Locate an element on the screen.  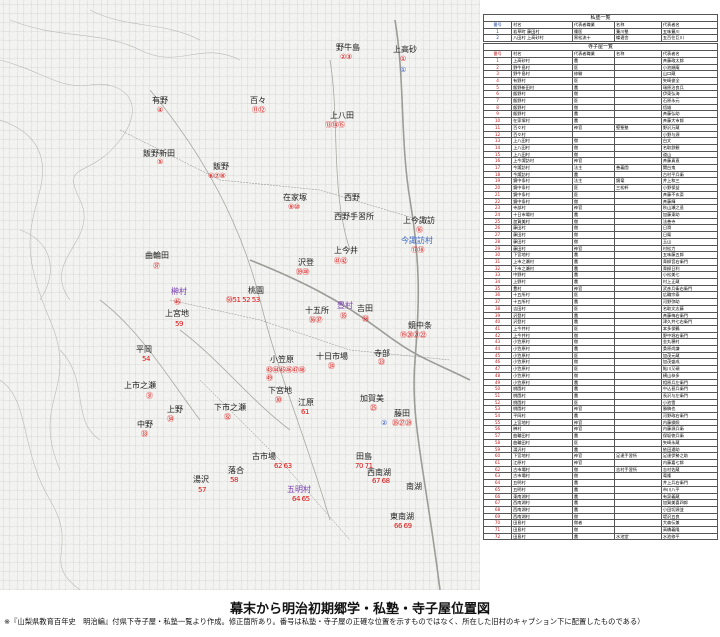
temple-table-cell: 石原永元 is located at coordinates (689, 101).